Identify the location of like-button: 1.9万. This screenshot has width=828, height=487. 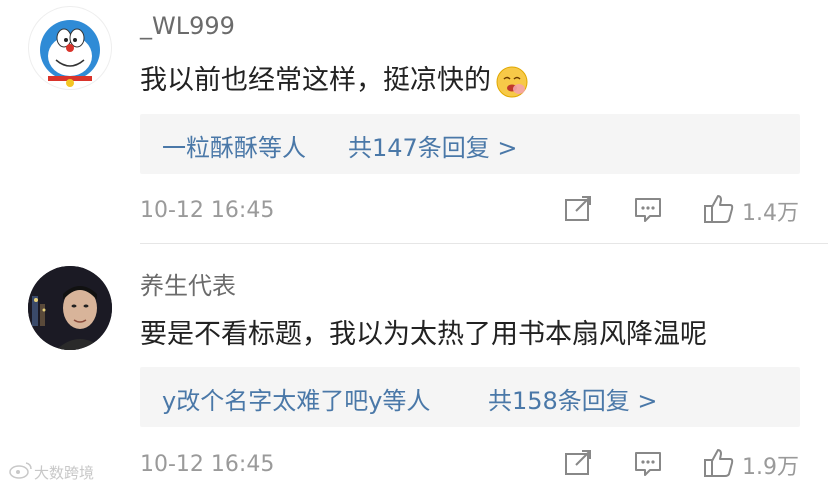
(750, 465).